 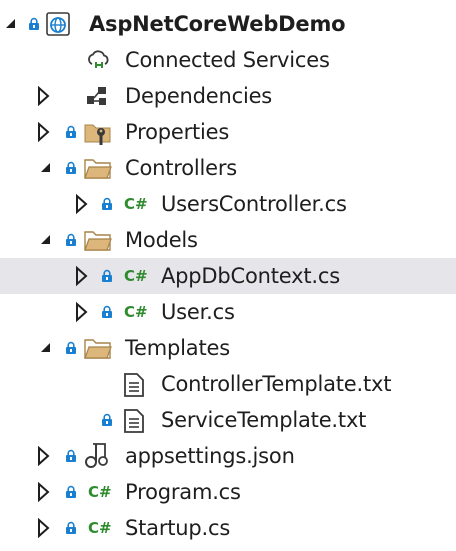 I want to click on tree-row-properties: Properties, so click(x=228, y=132).